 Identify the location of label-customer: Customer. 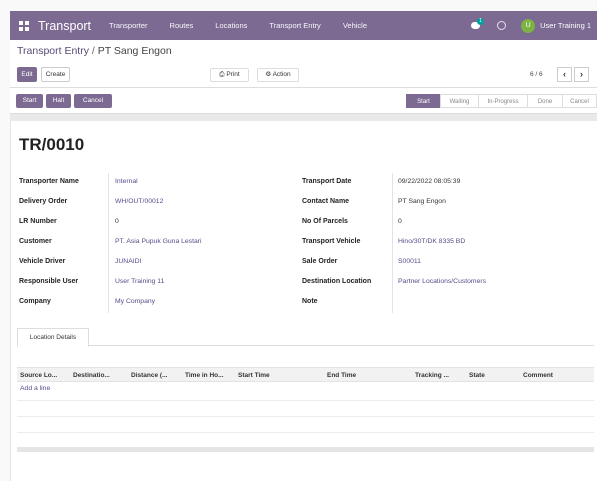
(35, 241).